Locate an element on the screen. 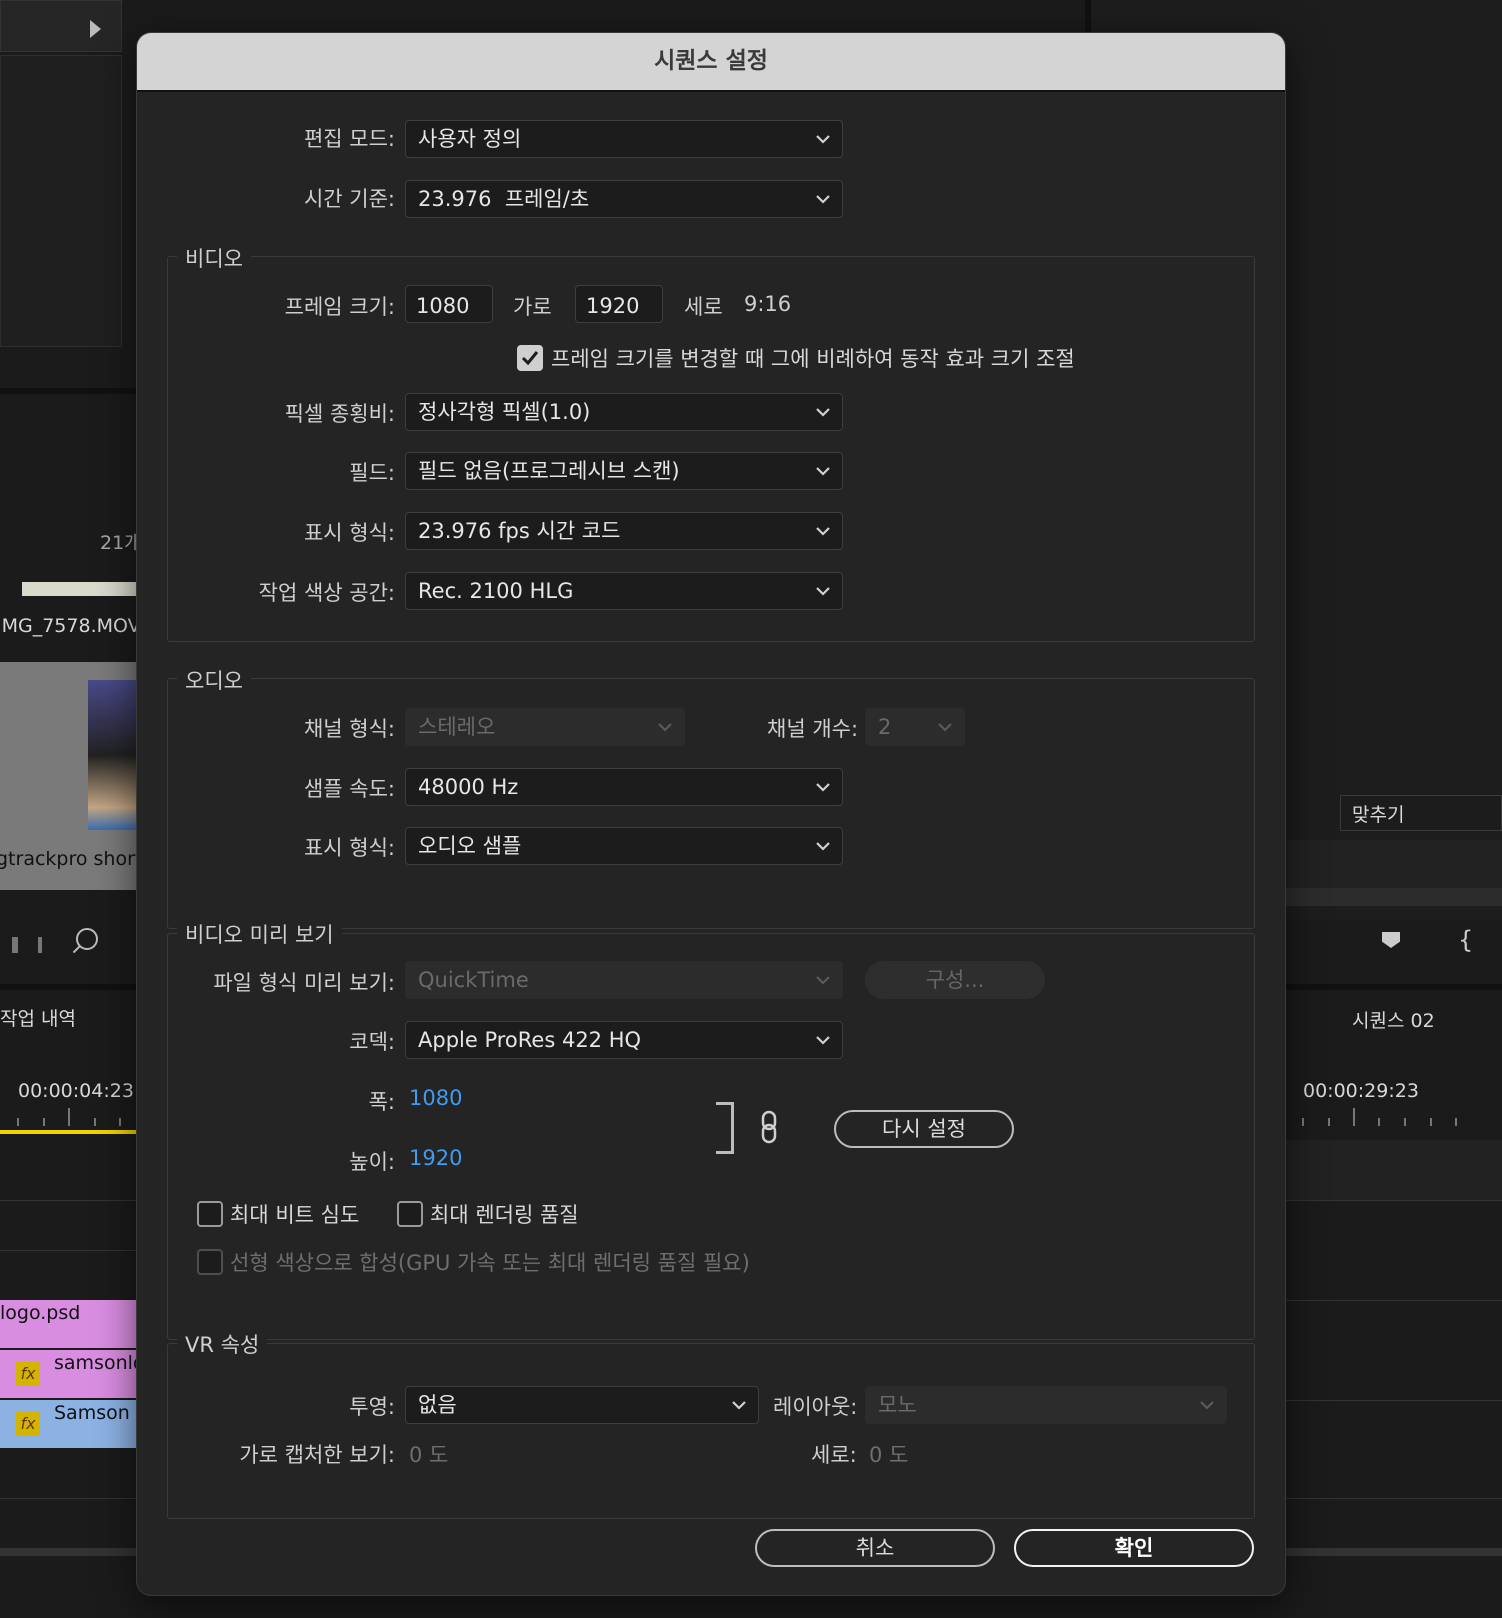  color-space-label: 작업 색상 공간: is located at coordinates (326, 593).